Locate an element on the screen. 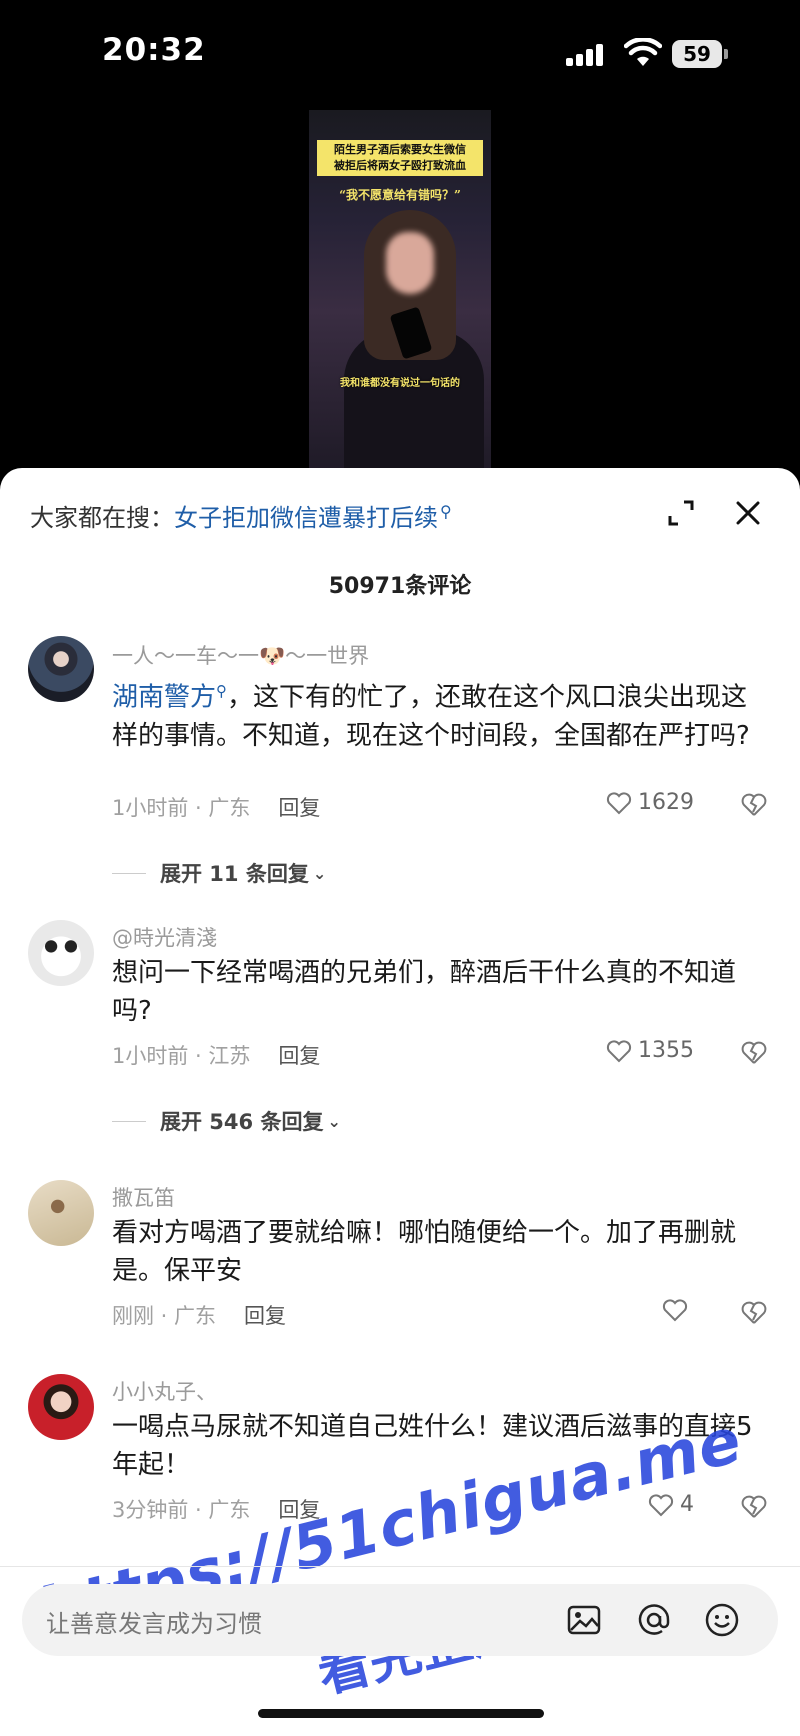 The image size is (800, 1736). trending-search-keyword: 女子拒加微信遭暴打后续 is located at coordinates (306, 518).